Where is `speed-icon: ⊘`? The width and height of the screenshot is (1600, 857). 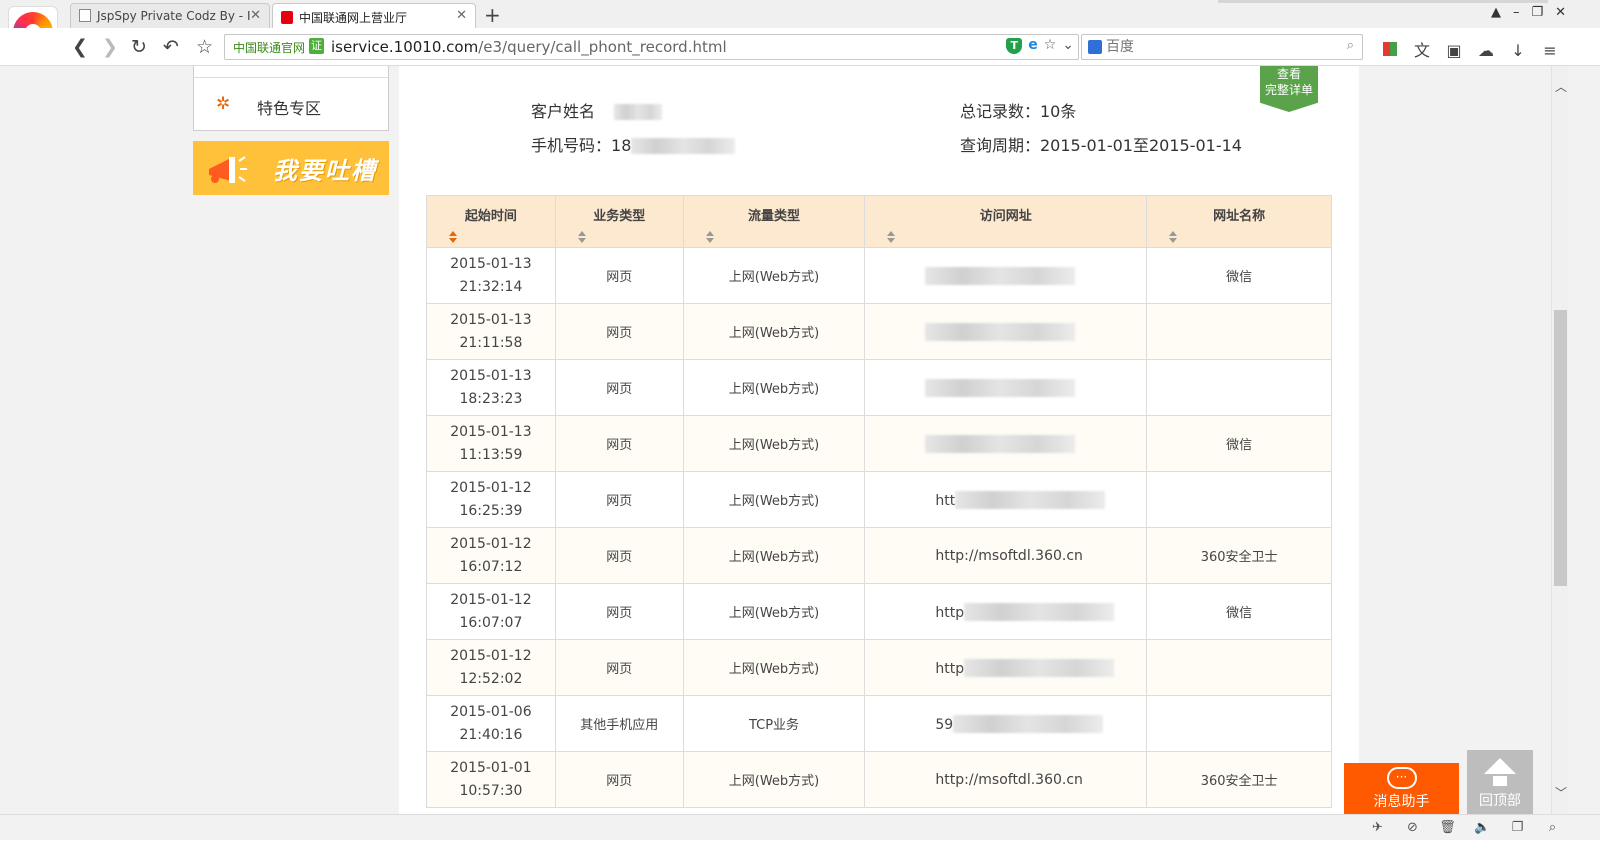
speed-icon: ⊘ is located at coordinates (1412, 827).